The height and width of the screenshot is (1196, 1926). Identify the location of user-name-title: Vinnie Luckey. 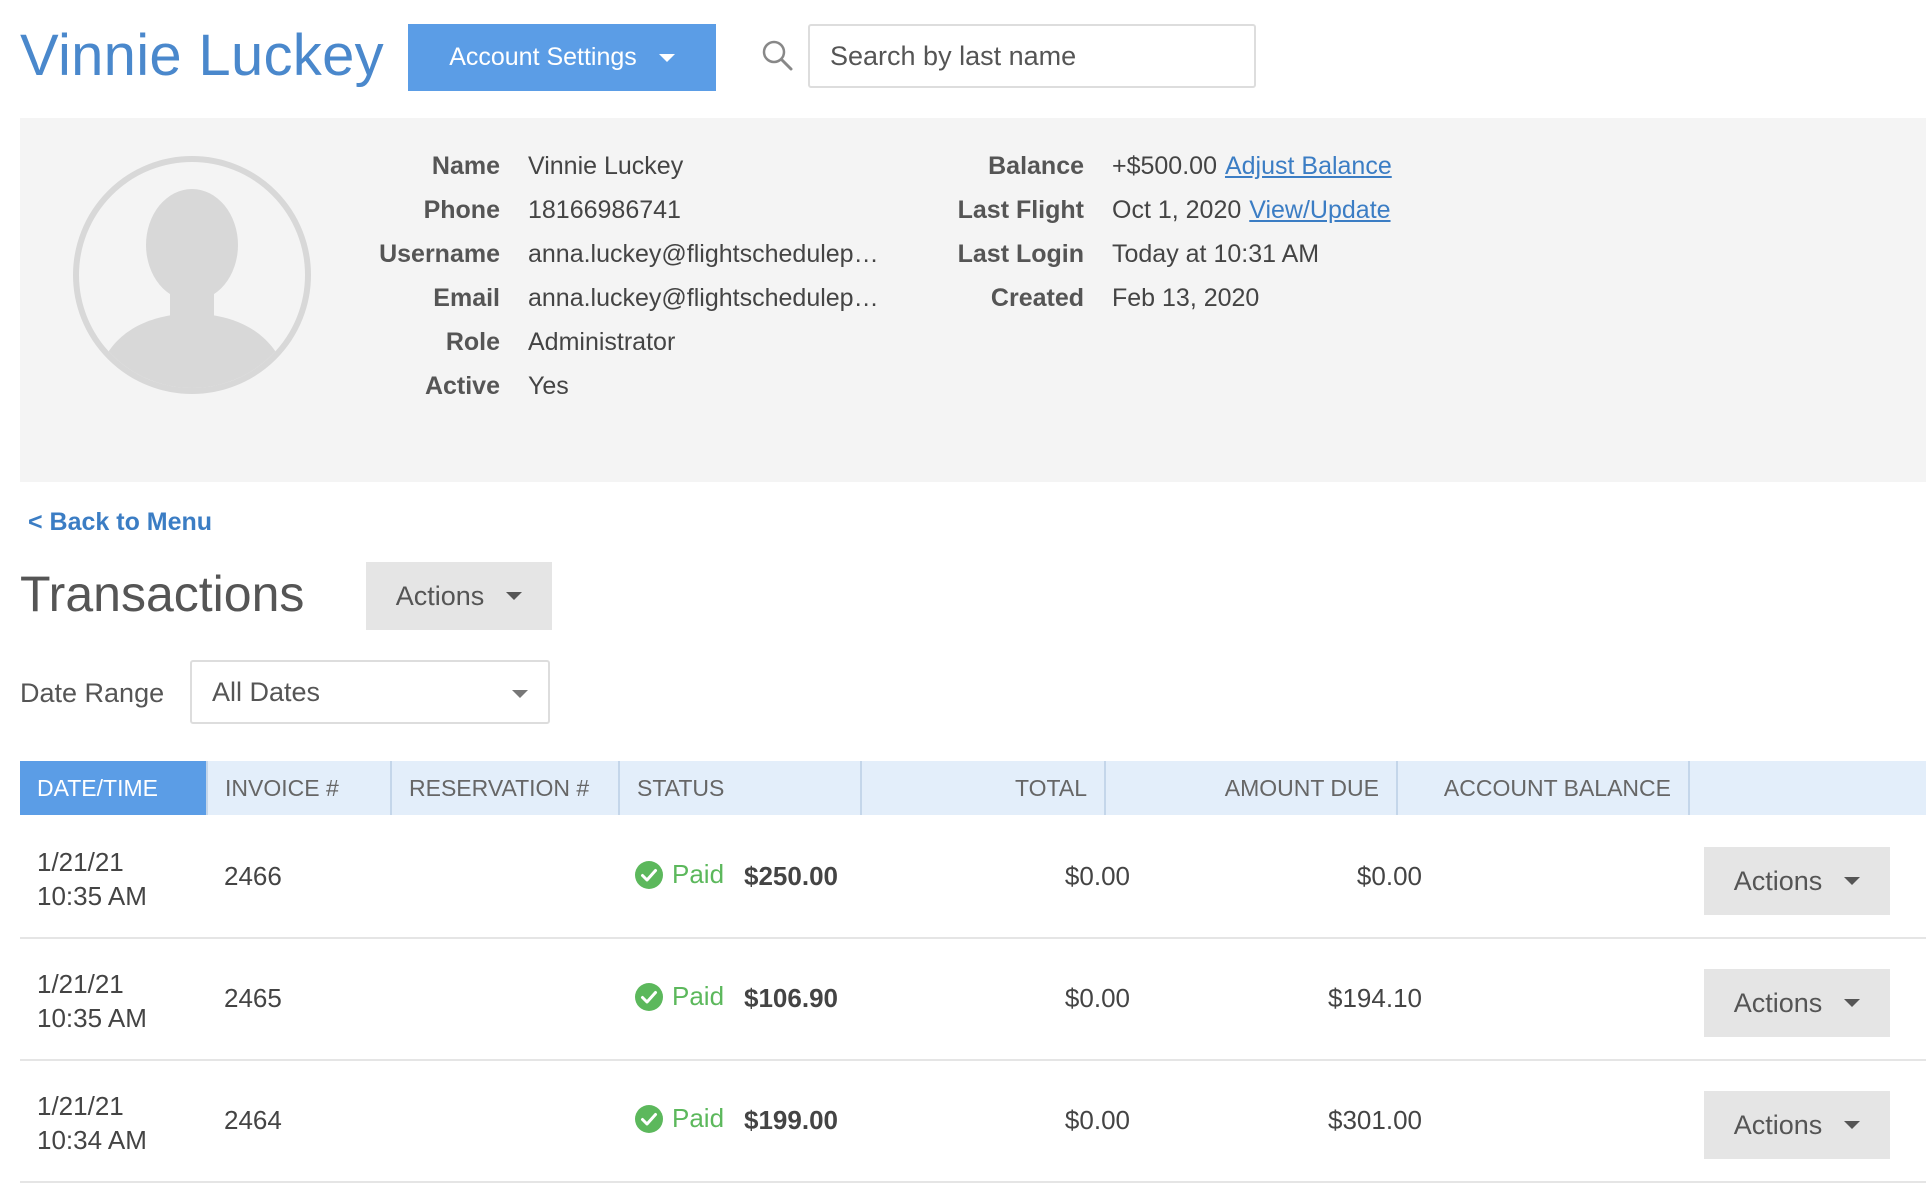
(202, 55).